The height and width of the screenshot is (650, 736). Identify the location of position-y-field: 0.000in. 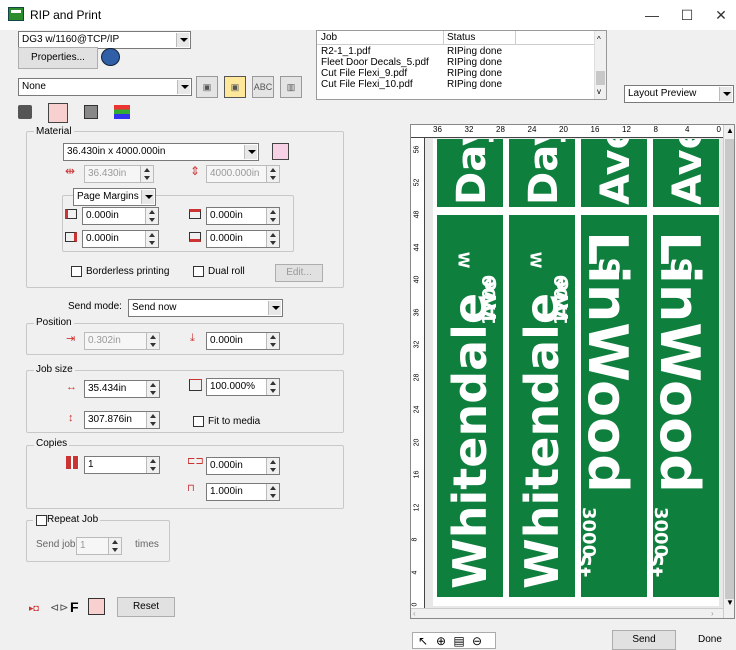
(243, 341).